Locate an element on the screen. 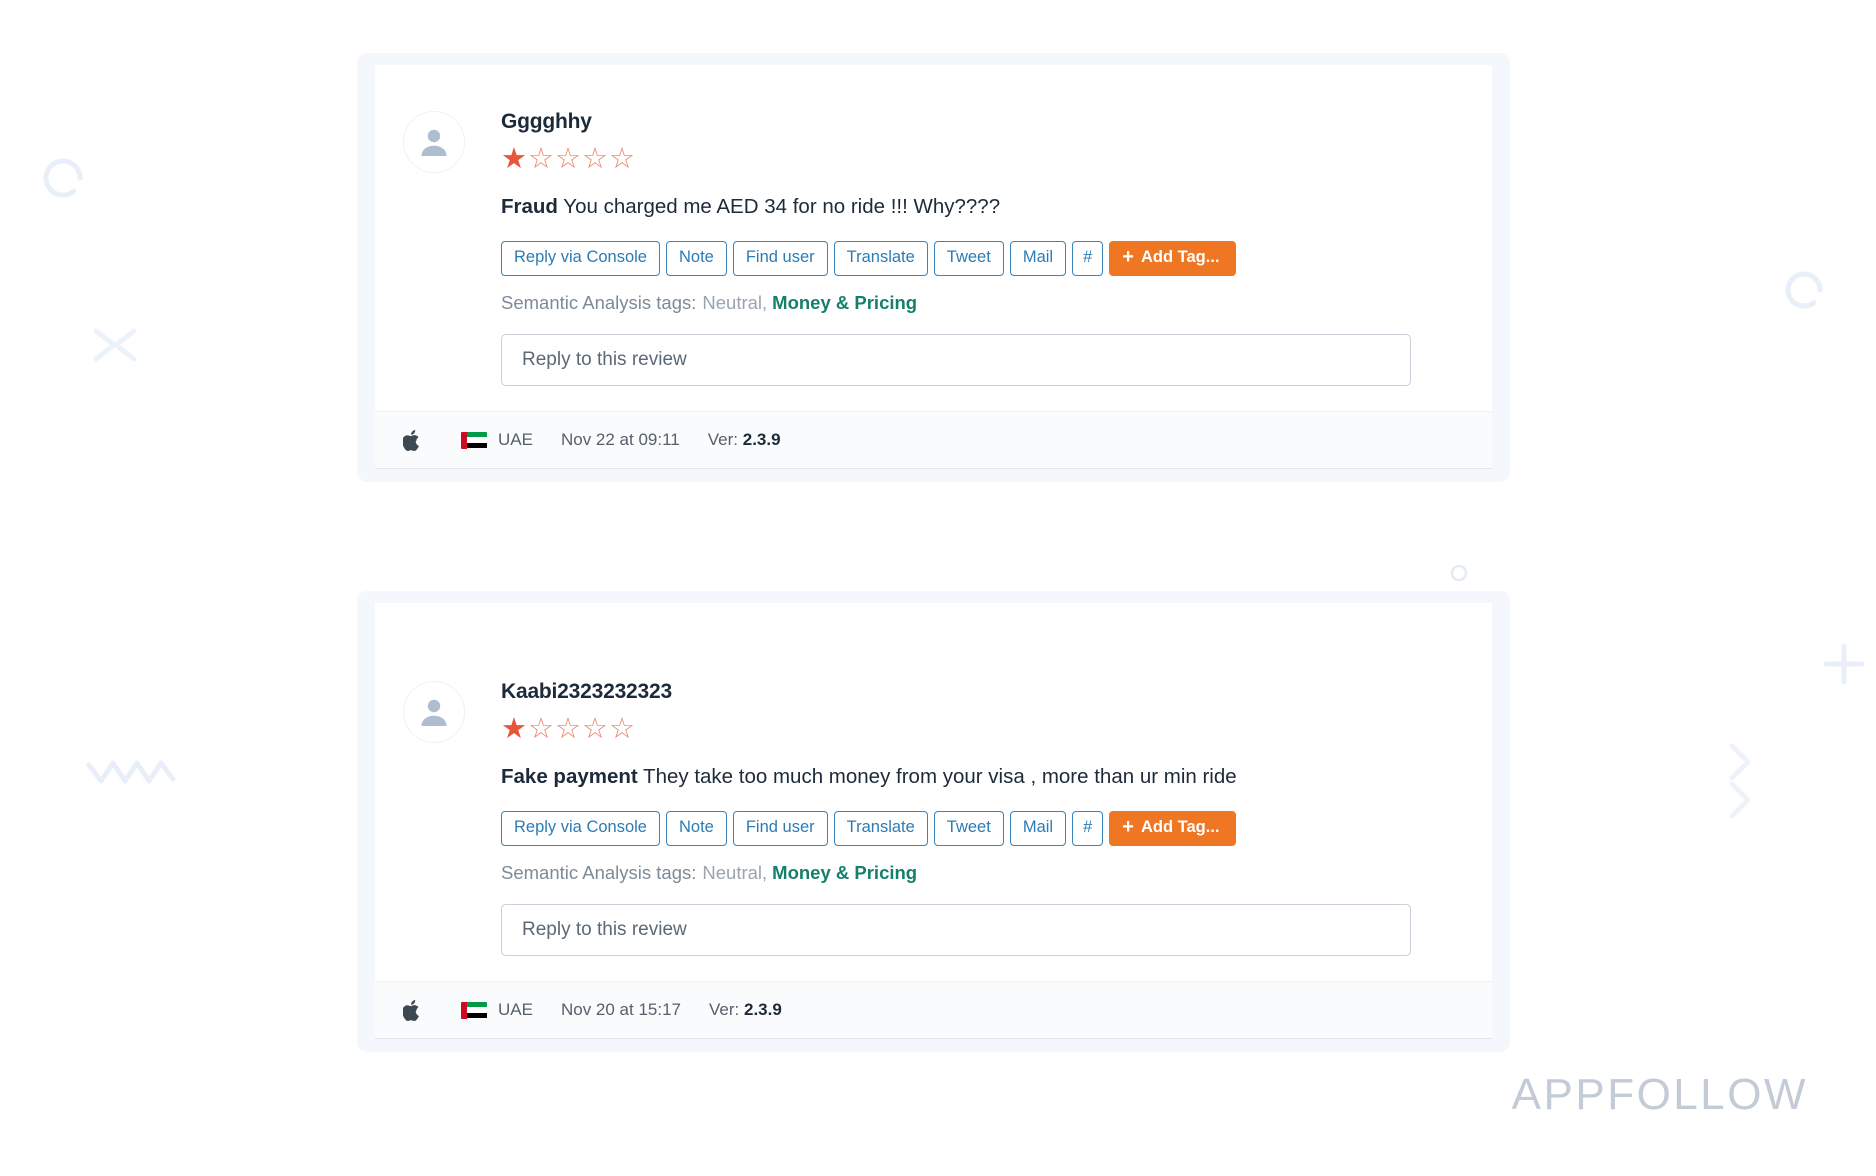 The width and height of the screenshot is (1876, 1176). review-title: Fraud is located at coordinates (529, 206).